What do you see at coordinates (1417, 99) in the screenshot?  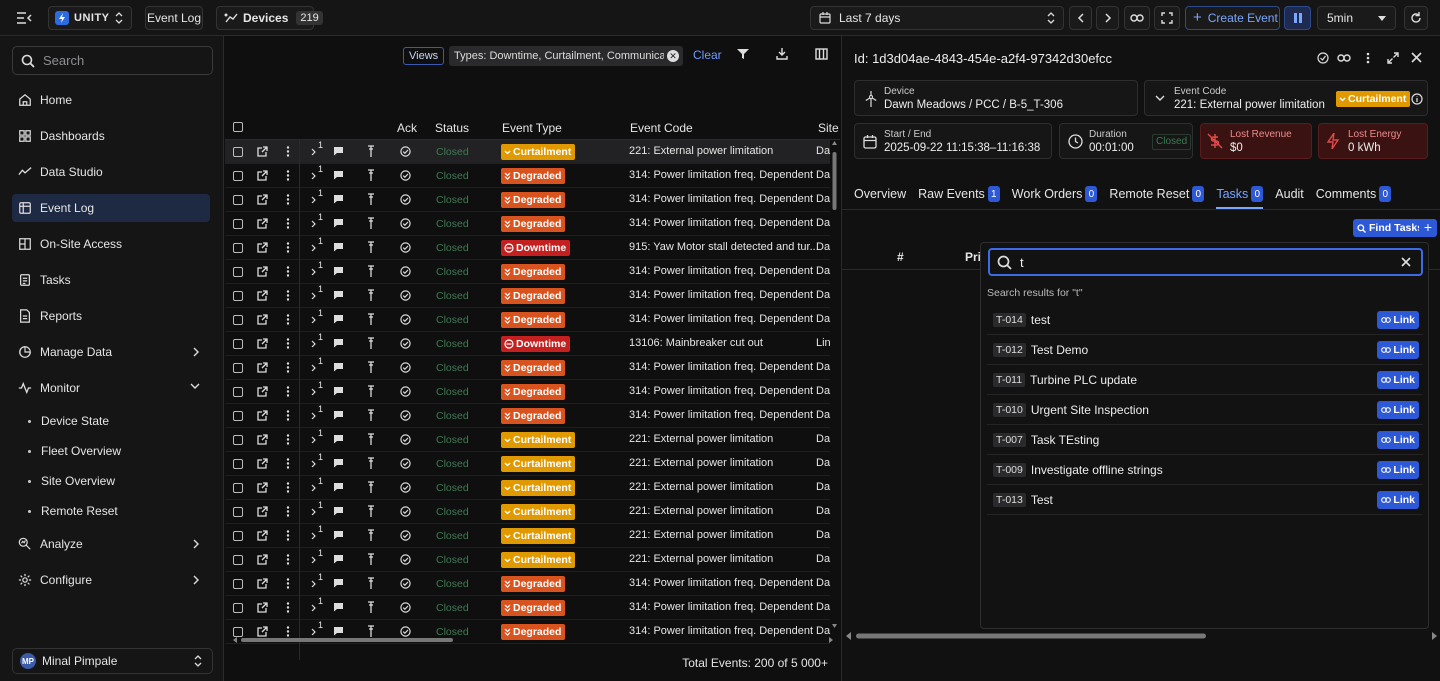 I see `info-icon` at bounding box center [1417, 99].